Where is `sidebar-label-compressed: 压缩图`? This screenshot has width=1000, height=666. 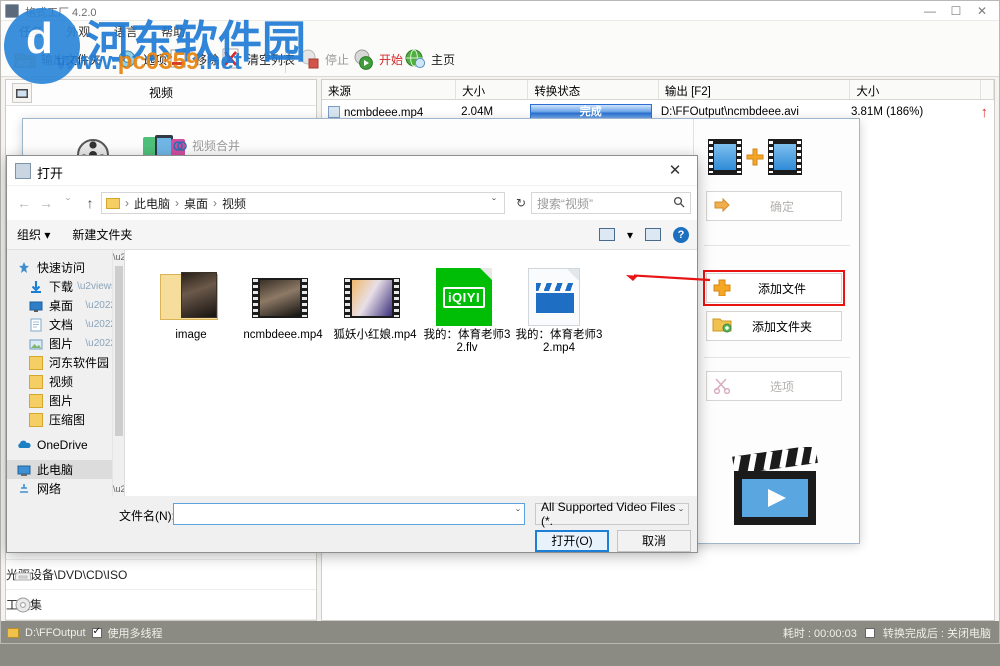
sidebar-label-compressed: 压缩图 is located at coordinates (67, 420).